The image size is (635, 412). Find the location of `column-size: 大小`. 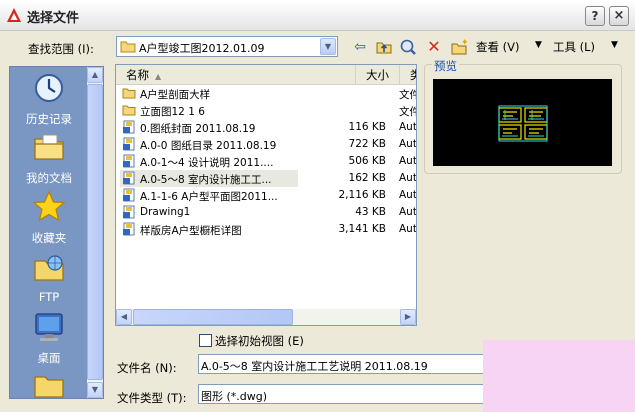

column-size: 大小 is located at coordinates (378, 75).